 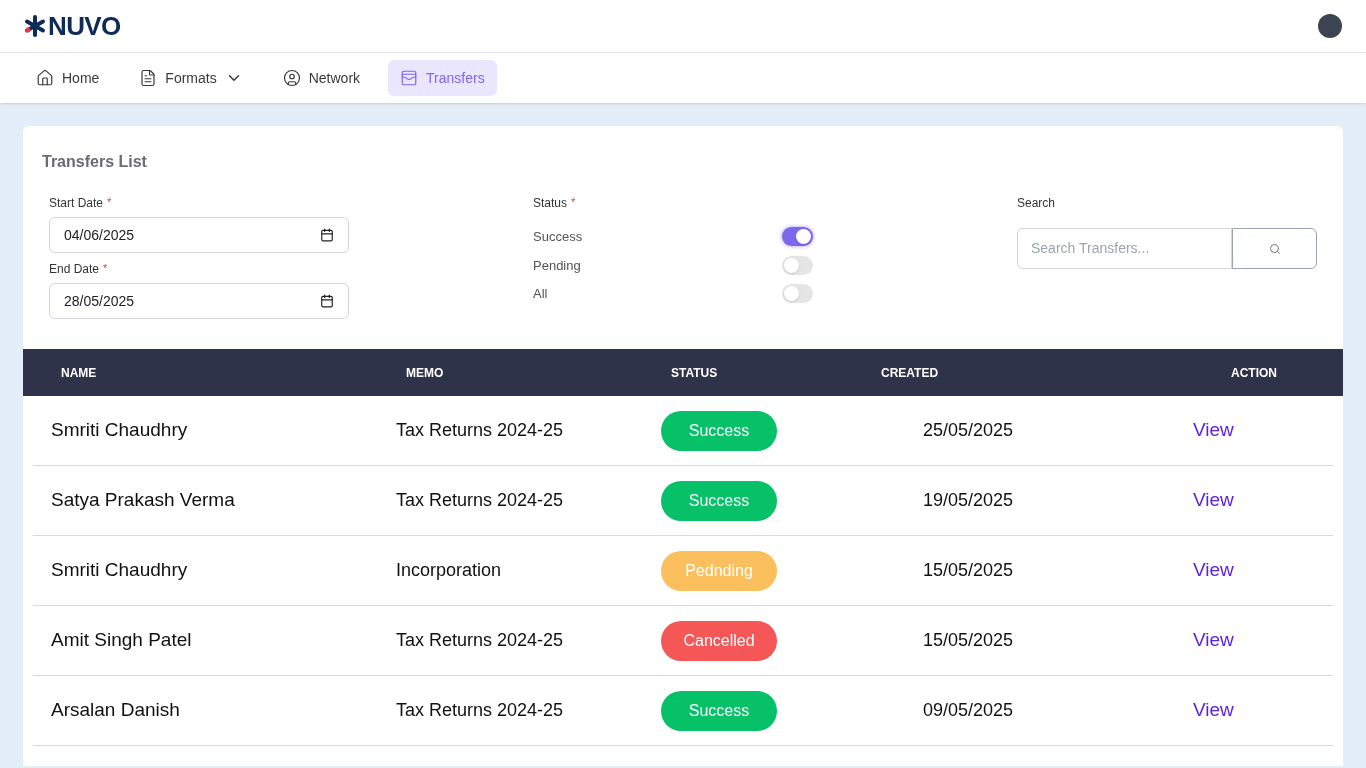 I want to click on asterisk-logo-icon, so click(x=35, y=26).